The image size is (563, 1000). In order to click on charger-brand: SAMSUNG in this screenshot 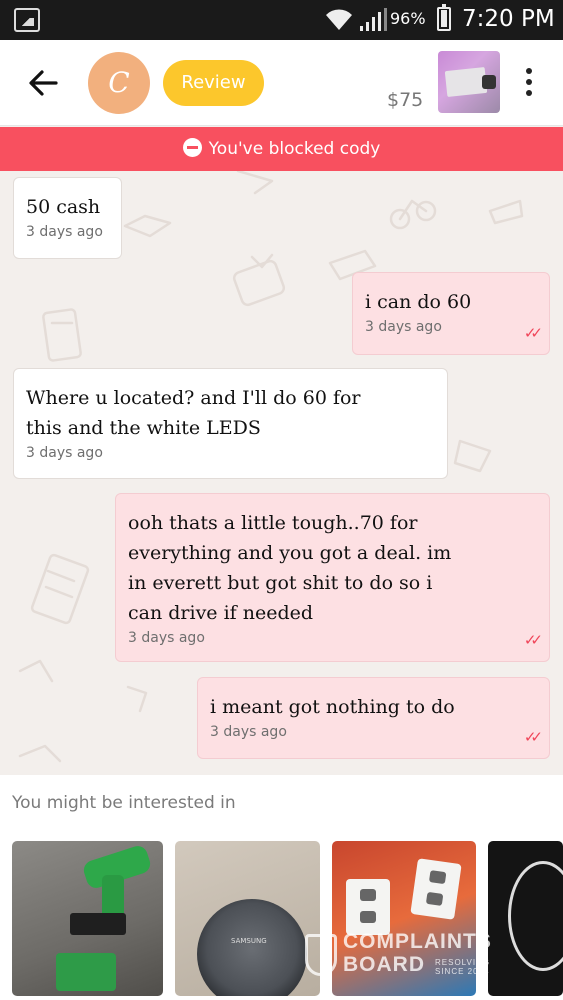, I will do `click(249, 941)`.